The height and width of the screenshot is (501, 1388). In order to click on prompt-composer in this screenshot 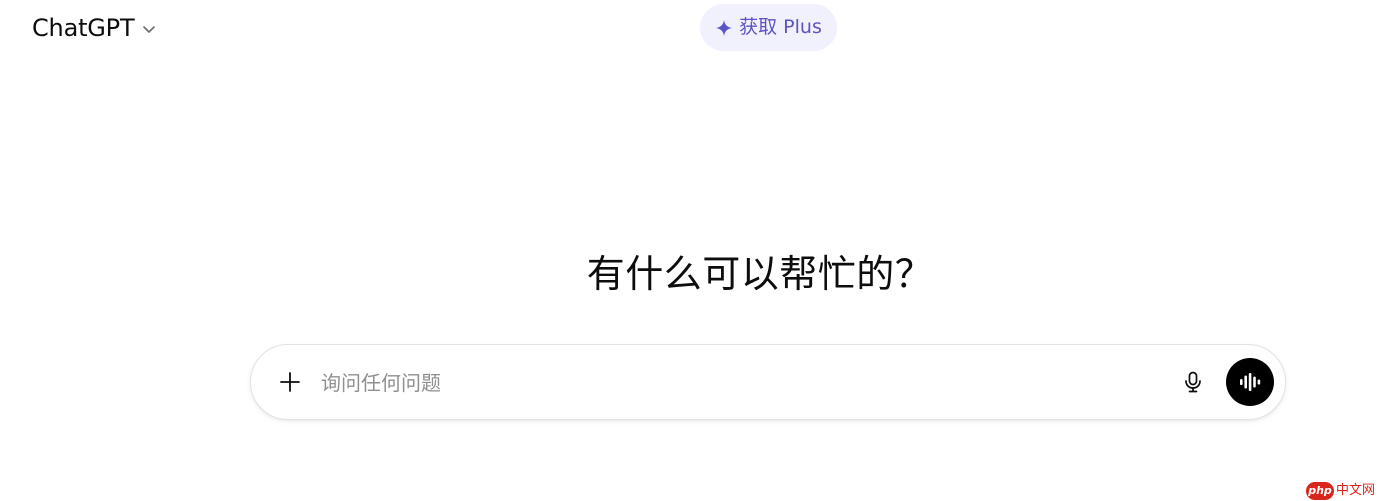, I will do `click(768, 382)`.